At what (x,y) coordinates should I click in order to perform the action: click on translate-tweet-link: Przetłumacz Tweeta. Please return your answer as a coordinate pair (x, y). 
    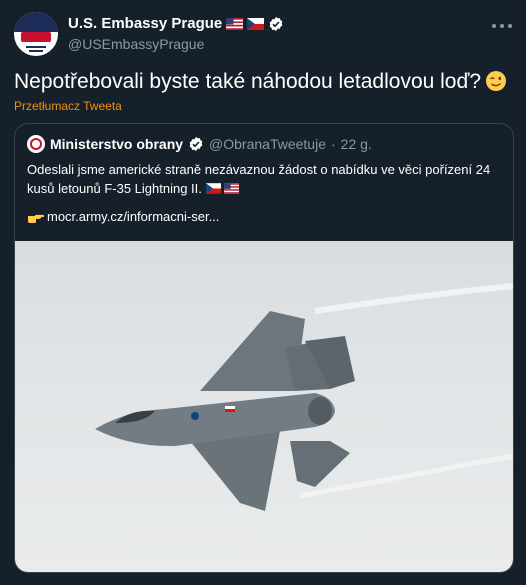
    Looking at the image, I should click on (68, 106).